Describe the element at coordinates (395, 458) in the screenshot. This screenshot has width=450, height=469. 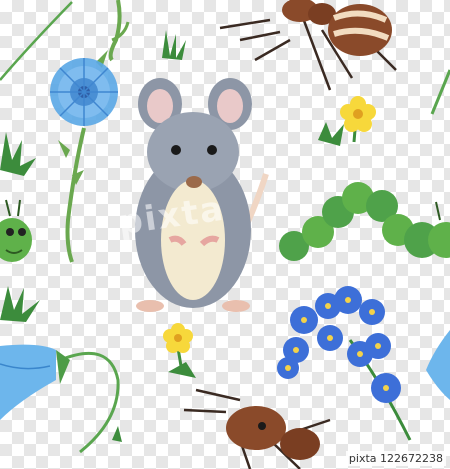
I see `stock-id-label: pixta 122672238` at that location.